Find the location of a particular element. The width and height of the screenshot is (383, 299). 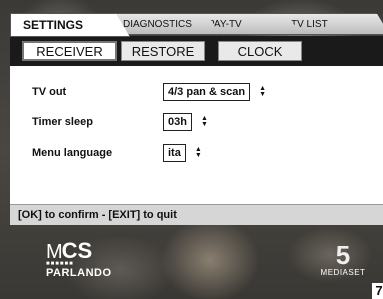

subtab-receiver: RECEIVER is located at coordinates (69, 51).